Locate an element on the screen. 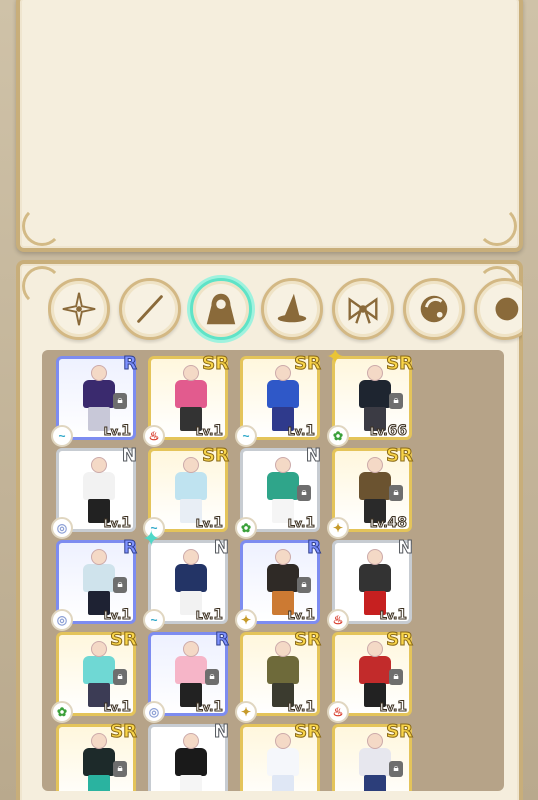  outfit-card: R 🔒︎ ~ Lv.1 is located at coordinates (94, 400).